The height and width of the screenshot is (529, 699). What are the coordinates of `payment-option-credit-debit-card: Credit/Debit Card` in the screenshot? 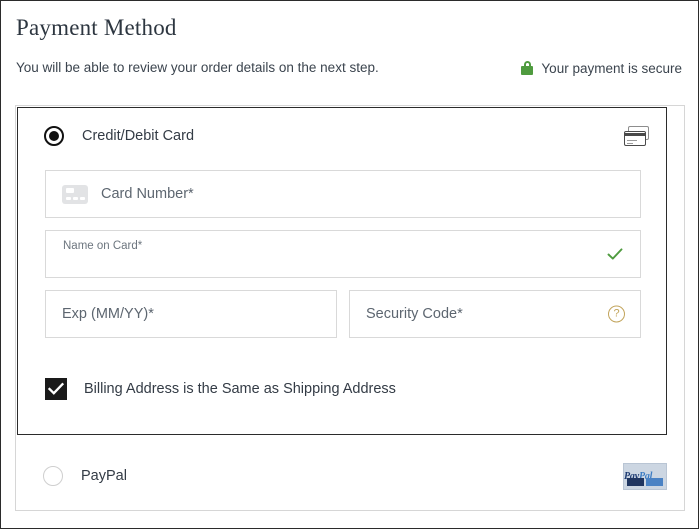 It's located at (342, 136).